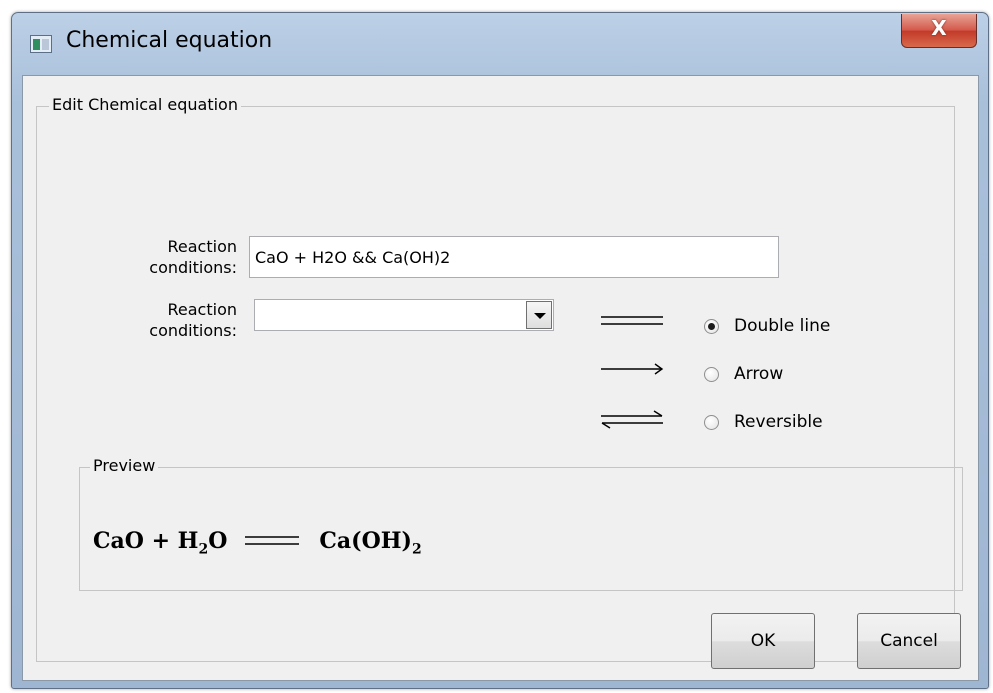 Image resolution: width=993 pixels, height=693 pixels. I want to click on preview-reactant-text: CaO + H, so click(146, 541).